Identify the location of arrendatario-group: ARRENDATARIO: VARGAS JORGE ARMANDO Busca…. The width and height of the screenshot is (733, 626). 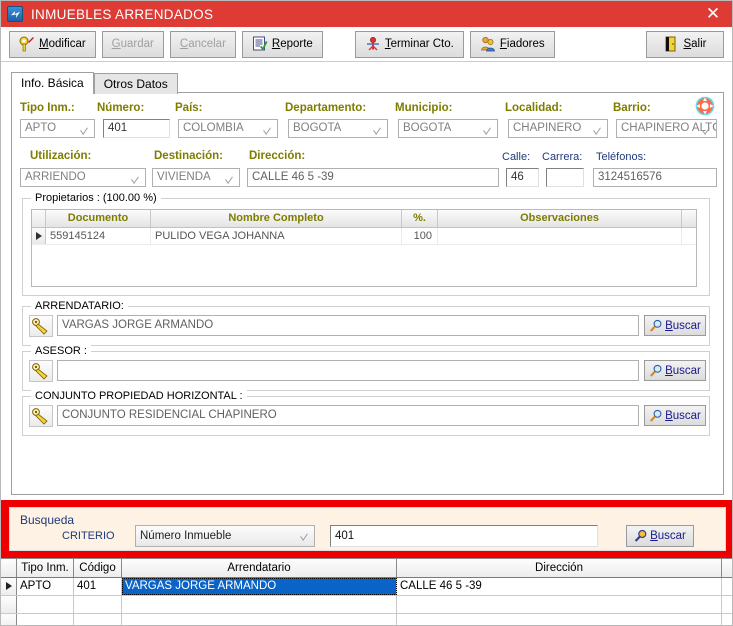
(366, 323).